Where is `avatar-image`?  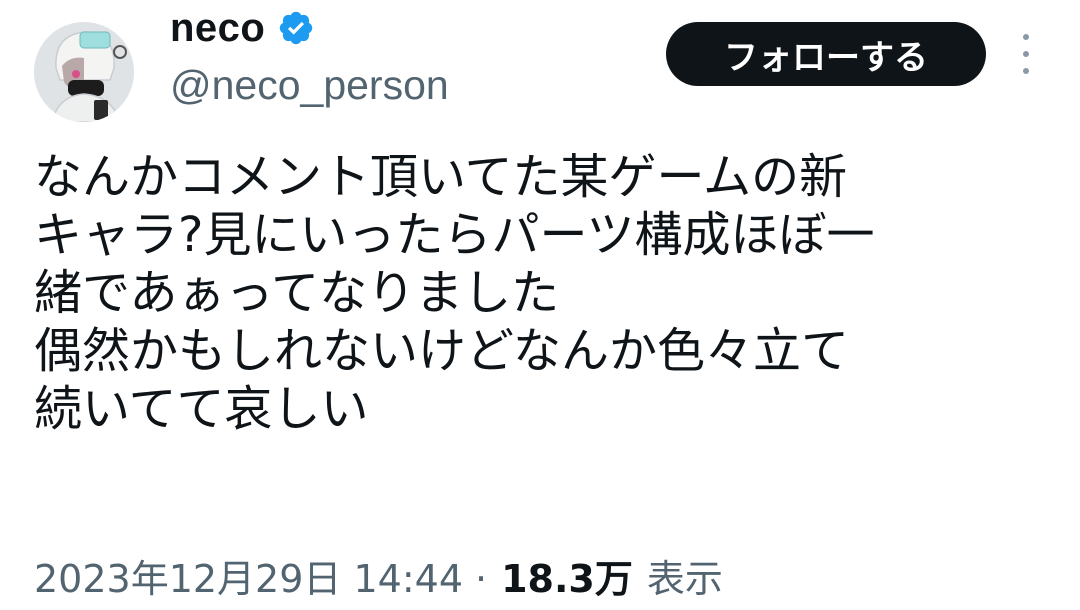
avatar-image is located at coordinates (84, 72).